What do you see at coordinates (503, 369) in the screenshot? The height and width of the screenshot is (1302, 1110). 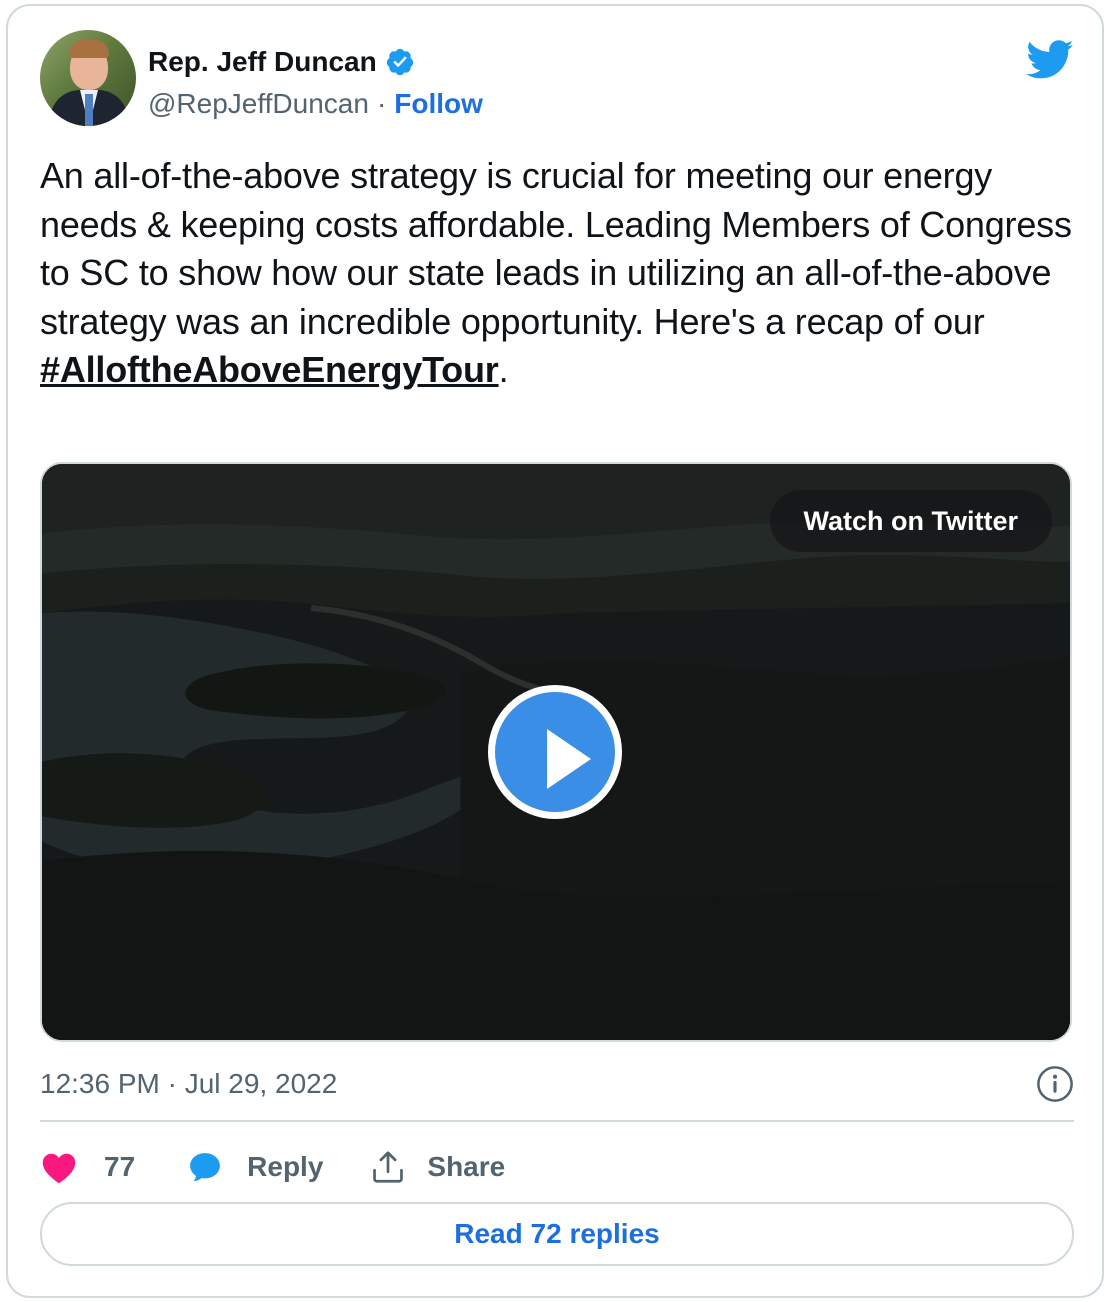 I see `tweet-trailing: .` at bounding box center [503, 369].